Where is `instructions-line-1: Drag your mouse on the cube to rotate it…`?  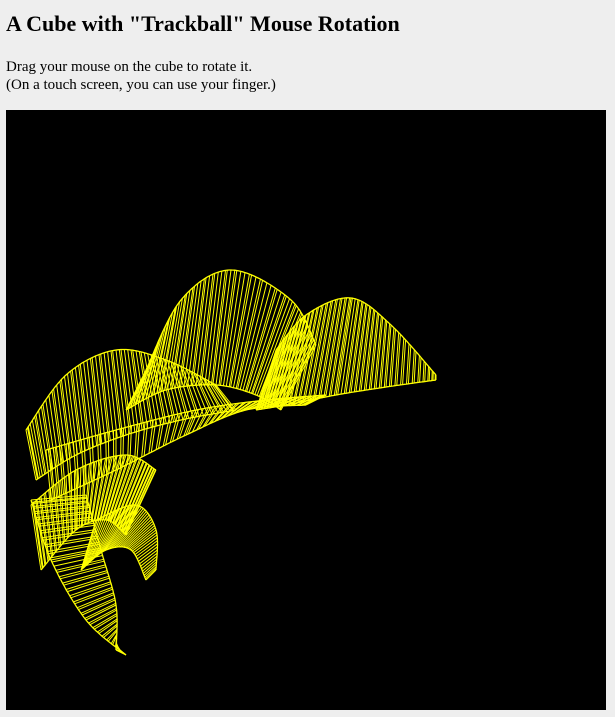 instructions-line-1: Drag your mouse on the cube to rotate it… is located at coordinates (129, 67).